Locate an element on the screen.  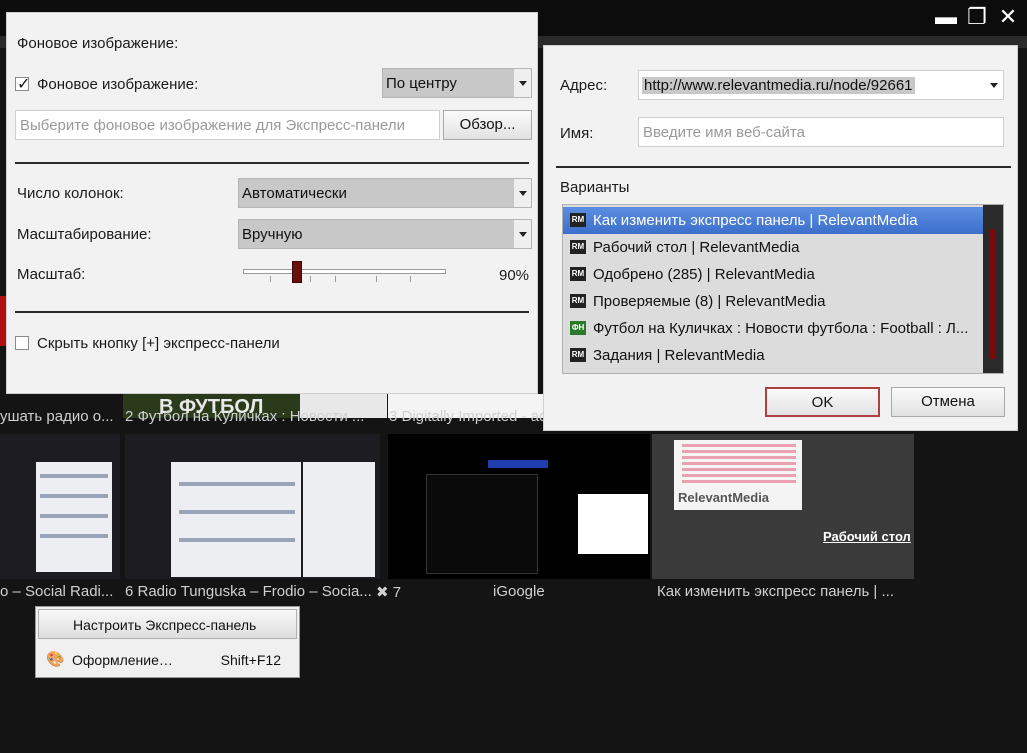
list-item-label: Проверяемые (8) | RelevantMedia is located at coordinates (709, 301).